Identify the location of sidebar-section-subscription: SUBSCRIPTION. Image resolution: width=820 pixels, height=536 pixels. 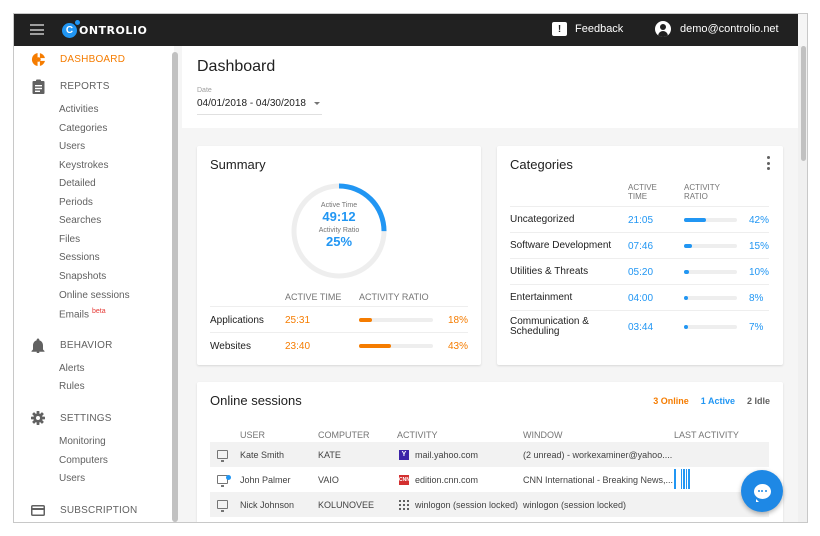
(75, 510).